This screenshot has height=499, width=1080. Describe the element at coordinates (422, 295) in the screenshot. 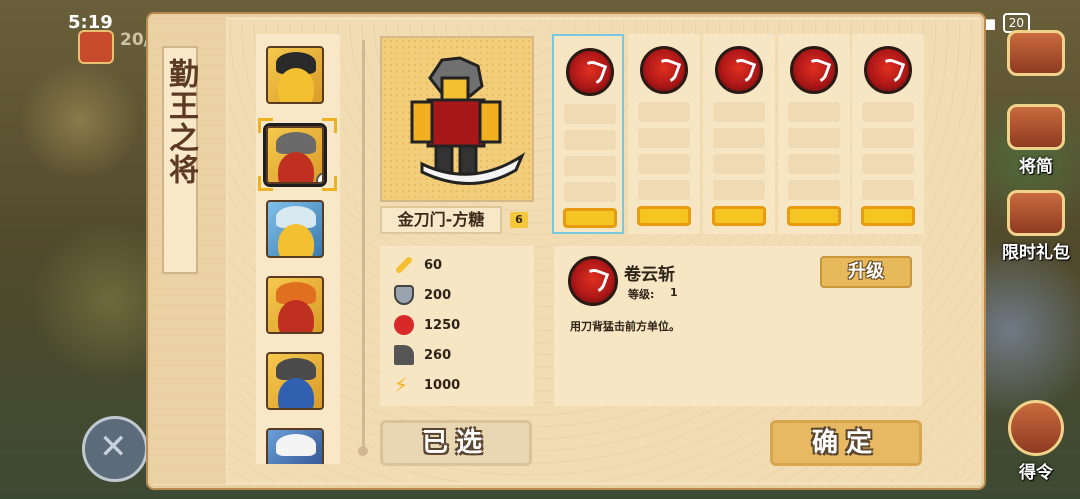

I see `stat-defense: 200` at that location.